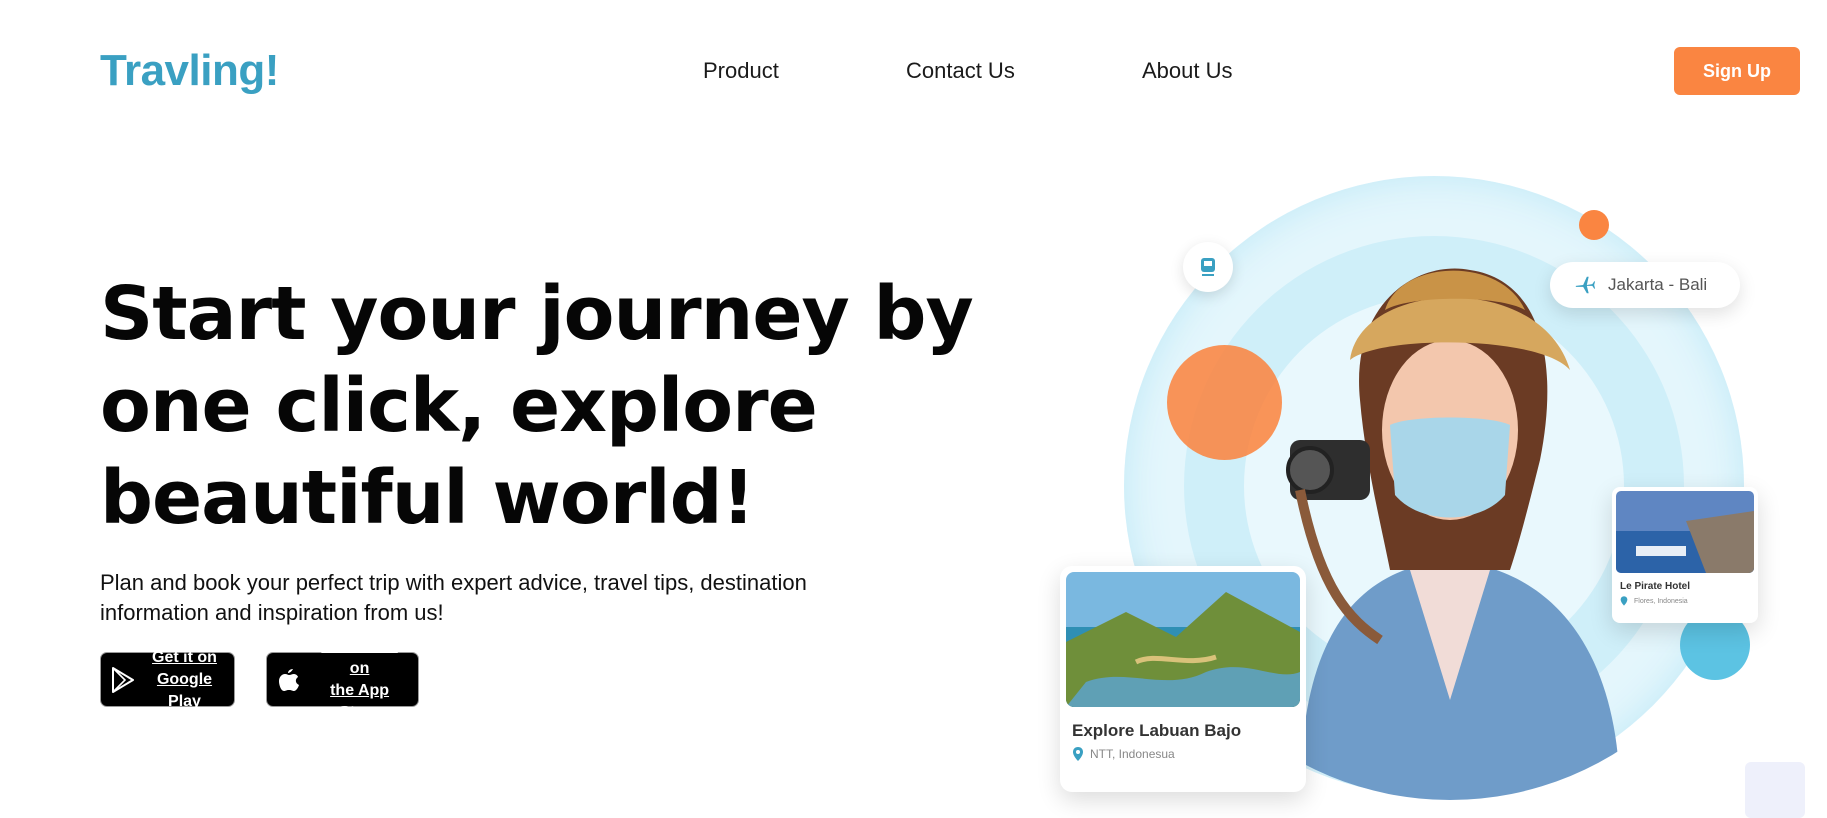  Describe the element at coordinates (1078, 754) in the screenshot. I see `location-pin-icon` at that location.